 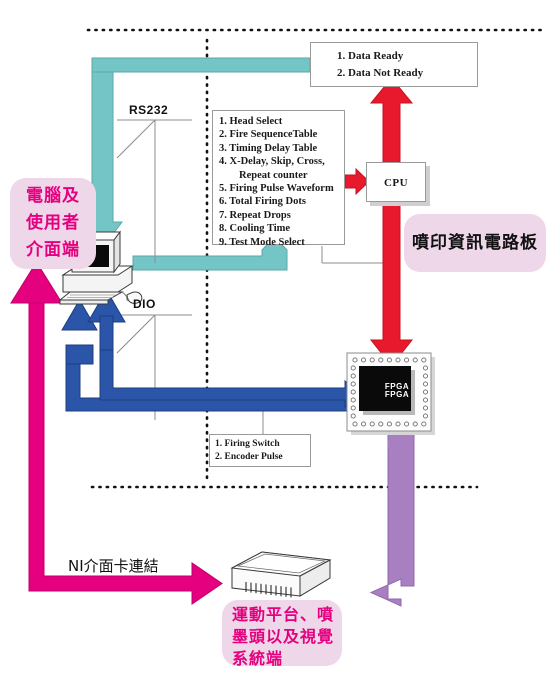 What do you see at coordinates (370, 56) in the screenshot?
I see `data-ready-item-1: 1. Data Ready` at bounding box center [370, 56].